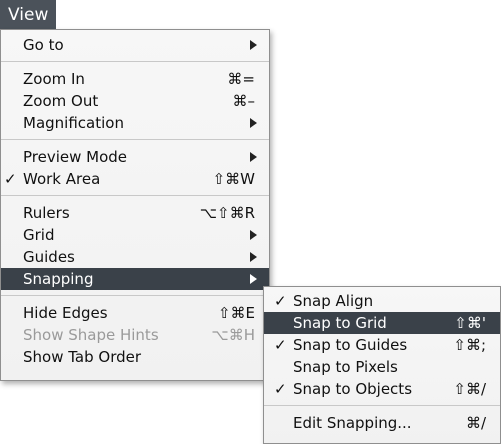 The image size is (501, 444). Describe the element at coordinates (135, 235) in the screenshot. I see `menu-item-grid: Grid` at that location.